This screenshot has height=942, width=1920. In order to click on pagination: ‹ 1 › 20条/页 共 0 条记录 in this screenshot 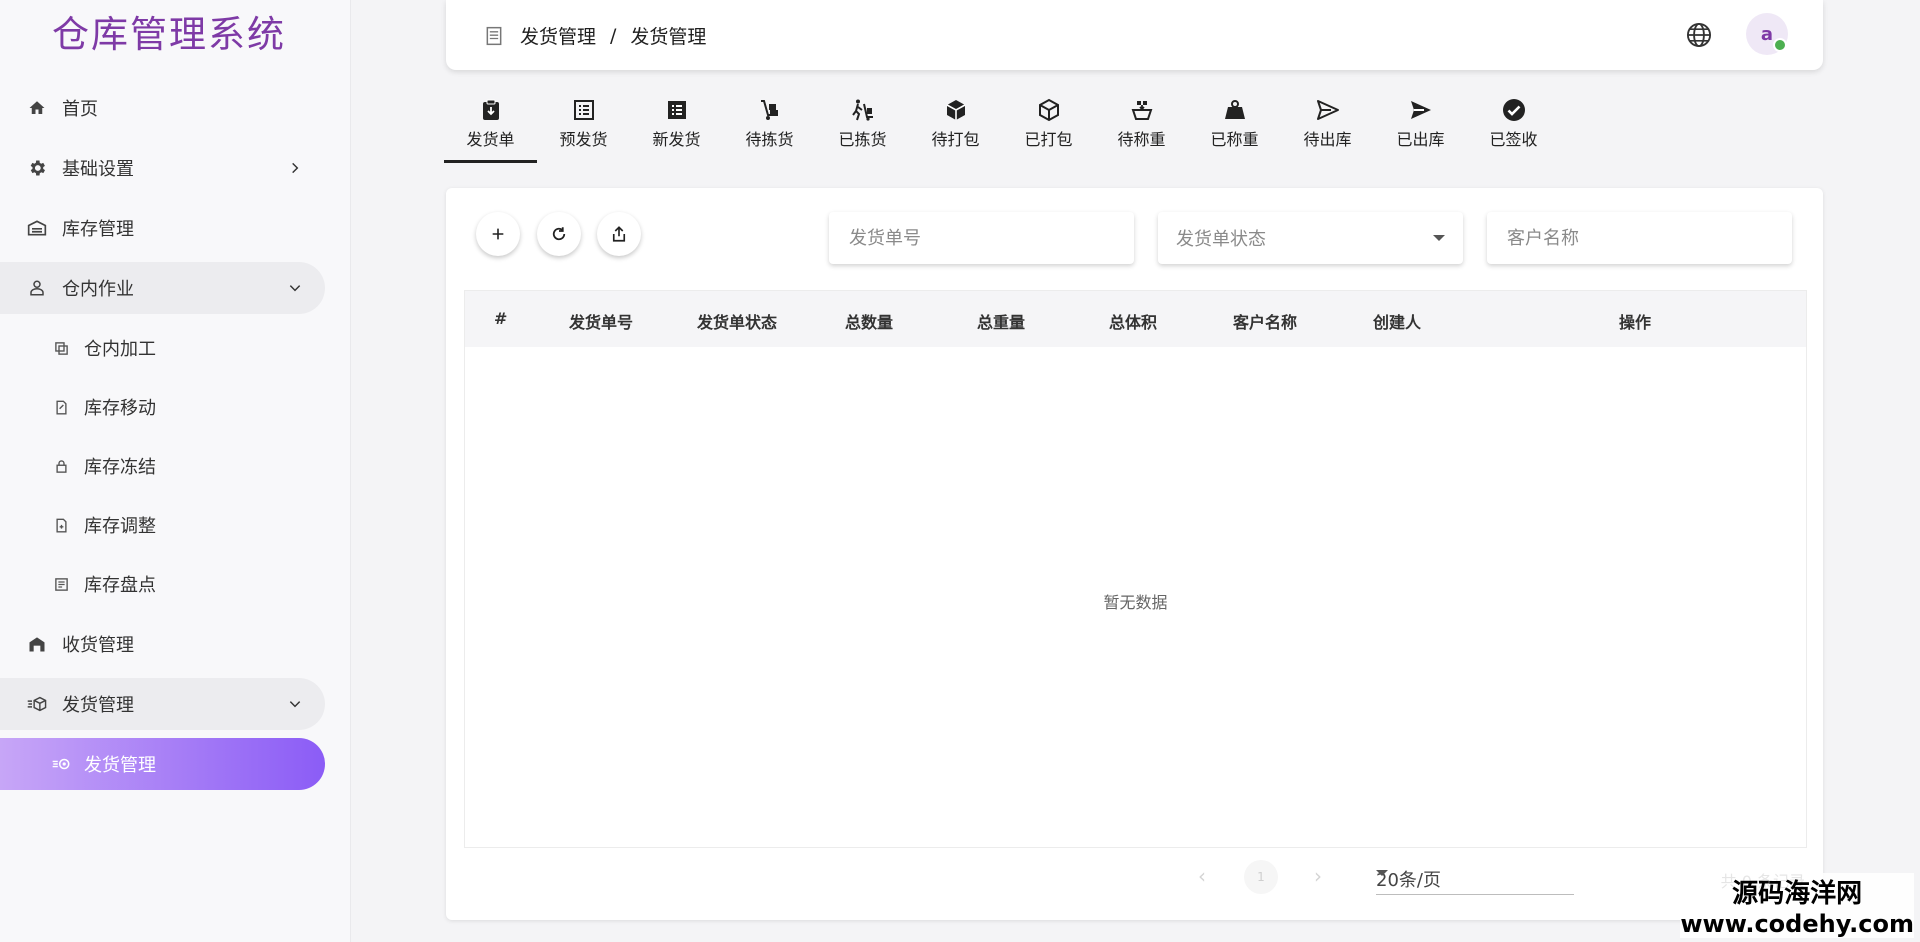, I will do `click(1134, 878)`.